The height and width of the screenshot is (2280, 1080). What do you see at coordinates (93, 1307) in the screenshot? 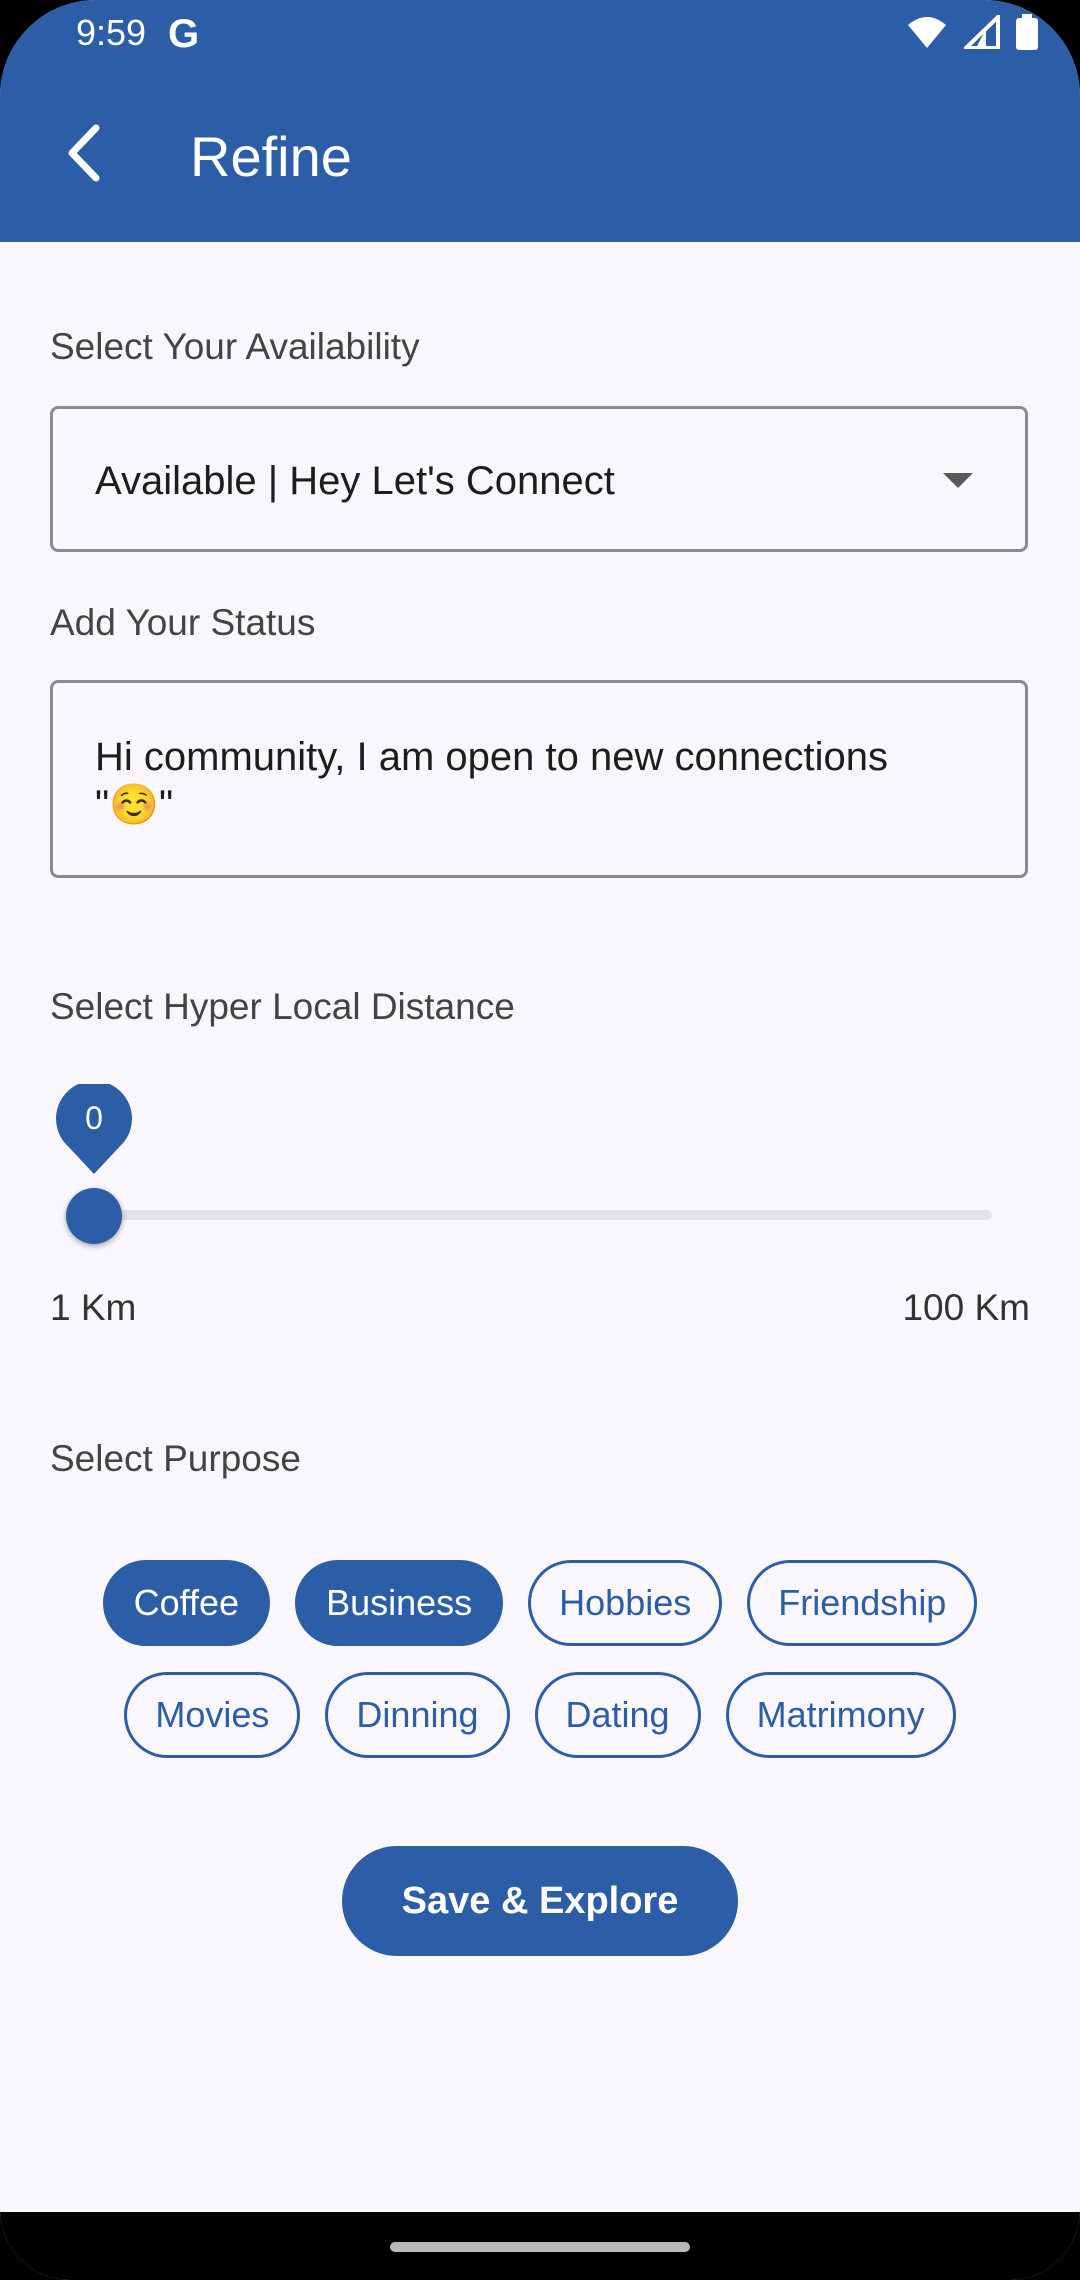
I see `distance-min-label: 1 Km` at bounding box center [93, 1307].